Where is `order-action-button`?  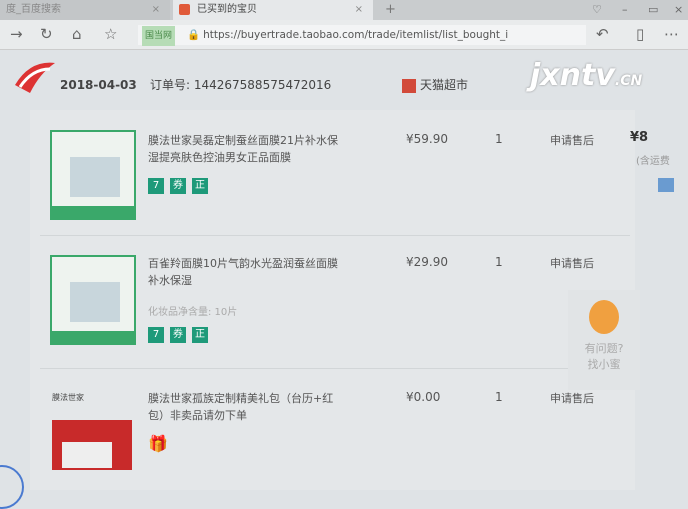
order-action-button is located at coordinates (666, 185).